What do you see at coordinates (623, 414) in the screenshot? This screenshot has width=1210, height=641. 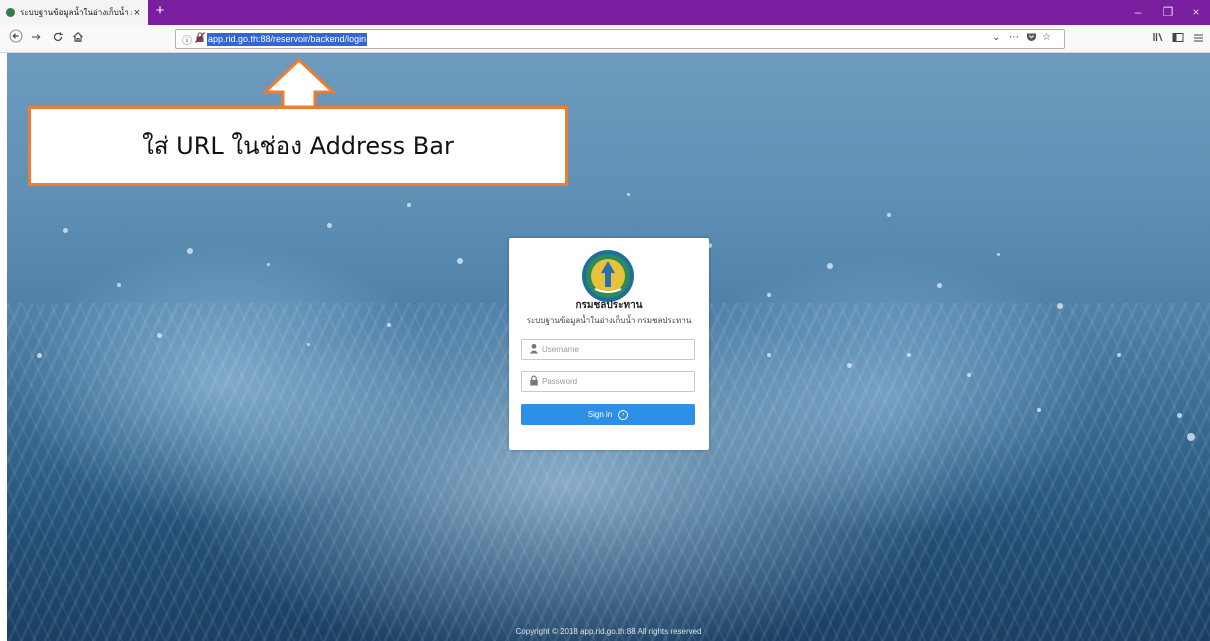 I see `arrow-circle-icon: ›` at bounding box center [623, 414].